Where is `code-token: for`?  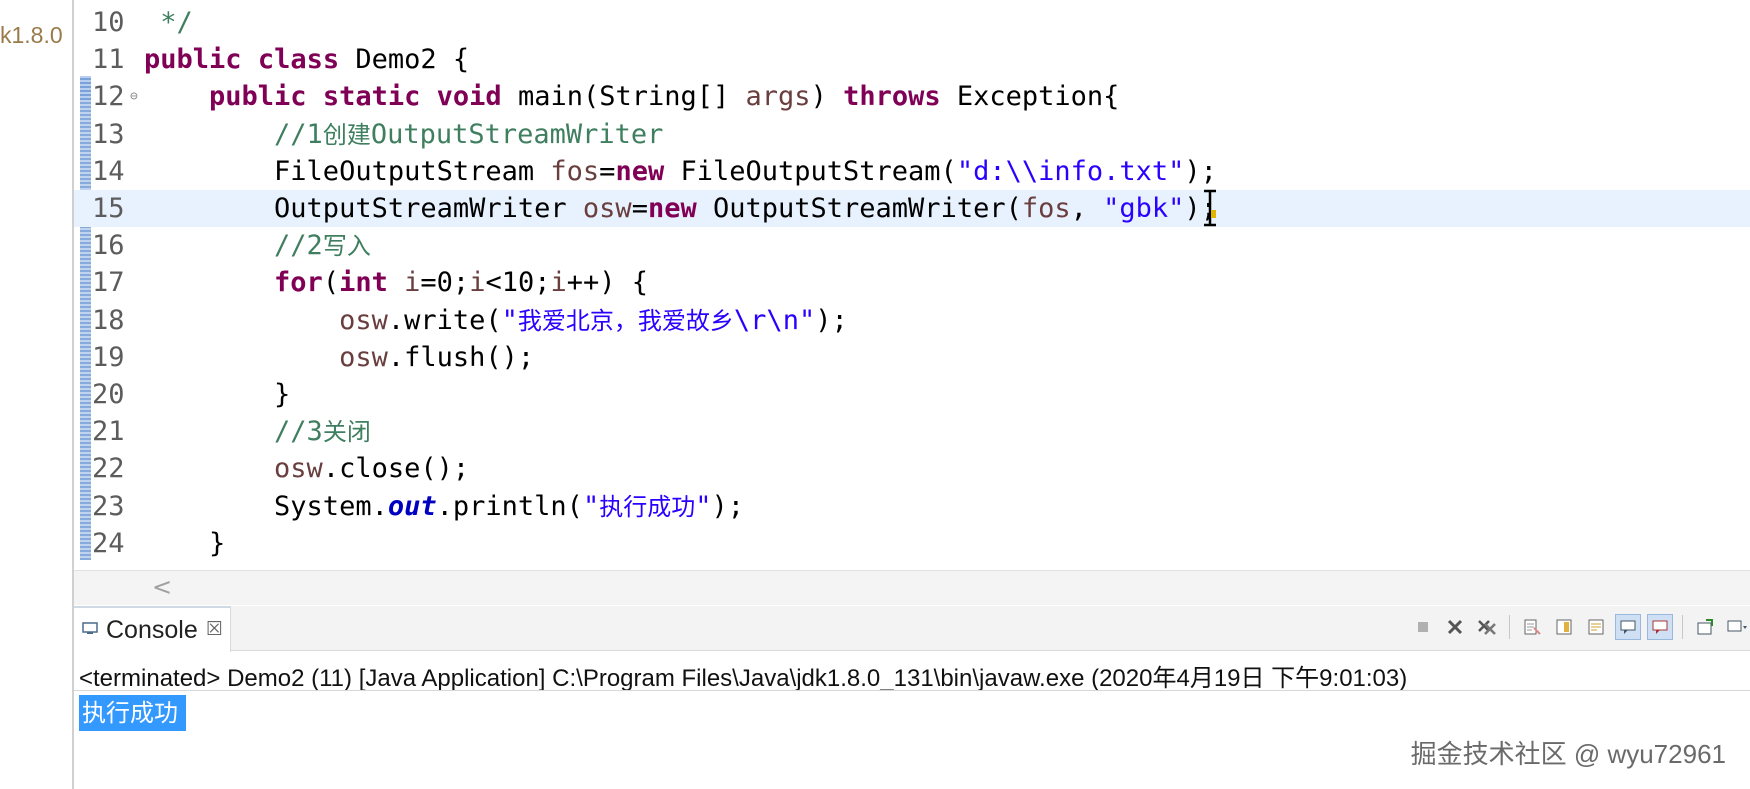 code-token: for is located at coordinates (298, 283).